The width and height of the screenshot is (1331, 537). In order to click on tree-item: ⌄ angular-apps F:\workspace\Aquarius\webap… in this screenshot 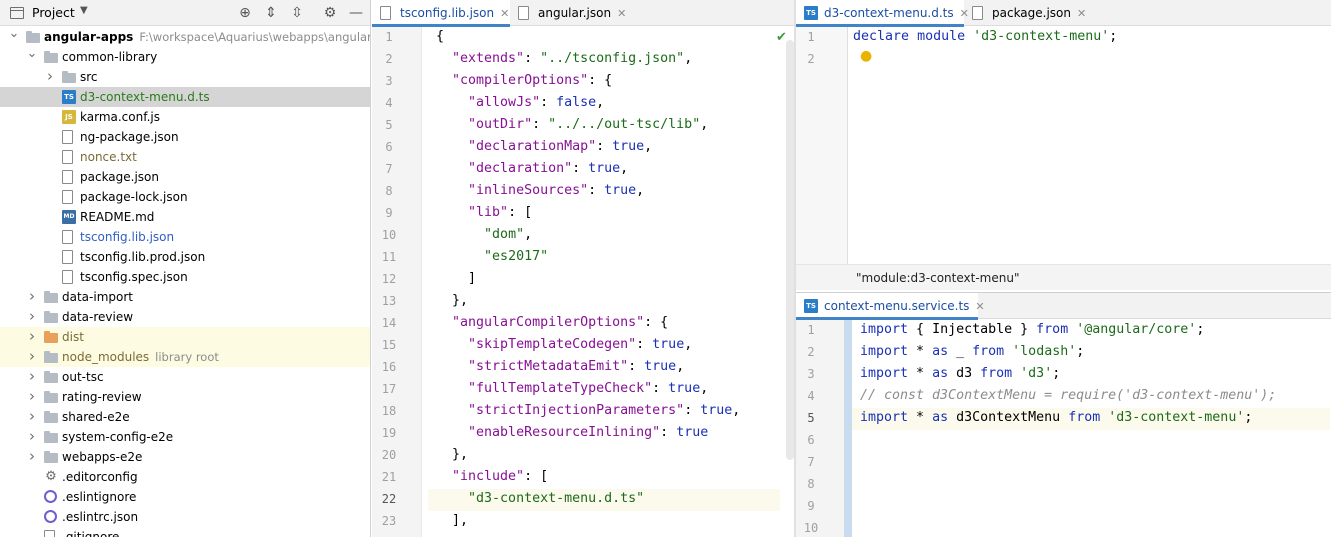, I will do `click(185, 35)`.